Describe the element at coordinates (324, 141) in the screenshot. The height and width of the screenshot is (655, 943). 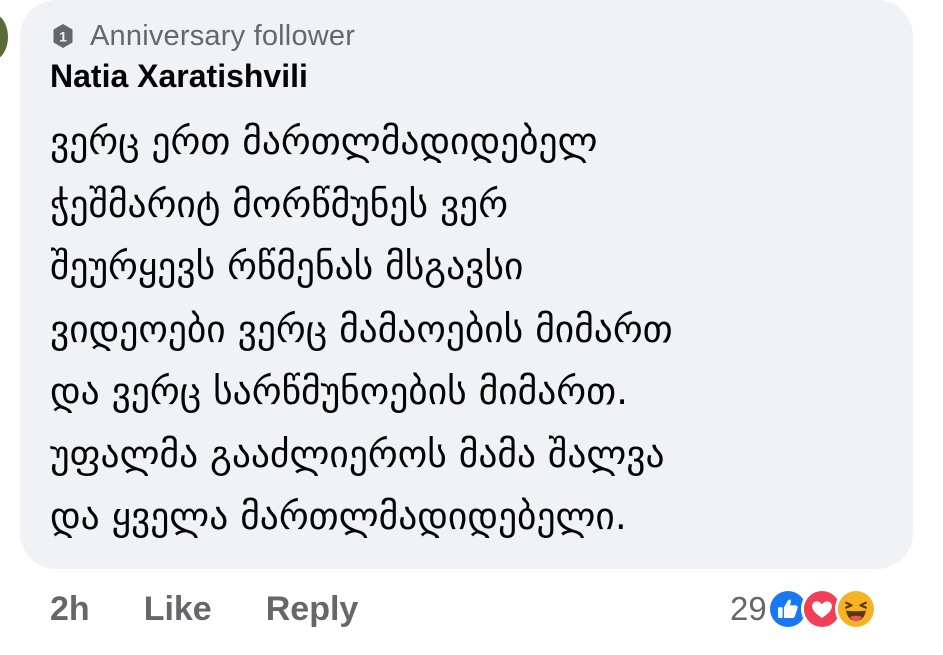
I see `comment-line: ვერც ერთ მართლმადიდებელ` at that location.